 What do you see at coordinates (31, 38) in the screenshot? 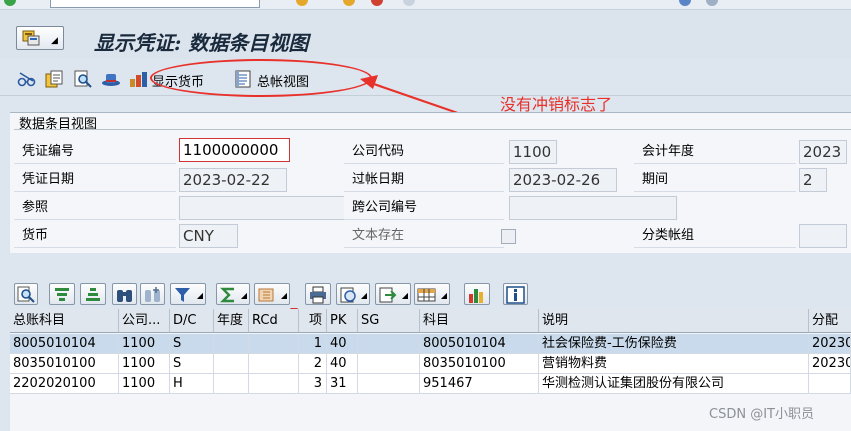
I see `menu-icon` at bounding box center [31, 38].